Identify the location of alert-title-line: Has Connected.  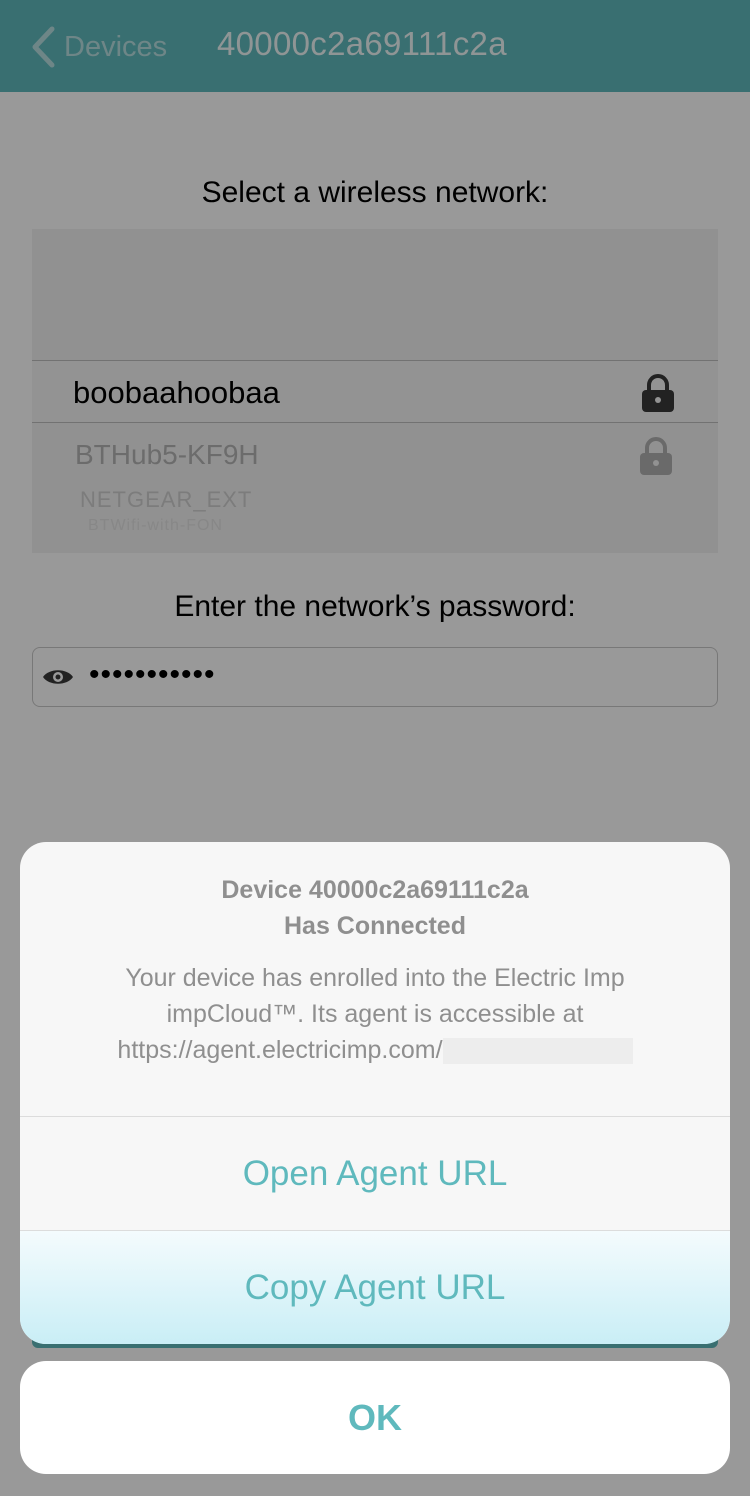
(375, 926).